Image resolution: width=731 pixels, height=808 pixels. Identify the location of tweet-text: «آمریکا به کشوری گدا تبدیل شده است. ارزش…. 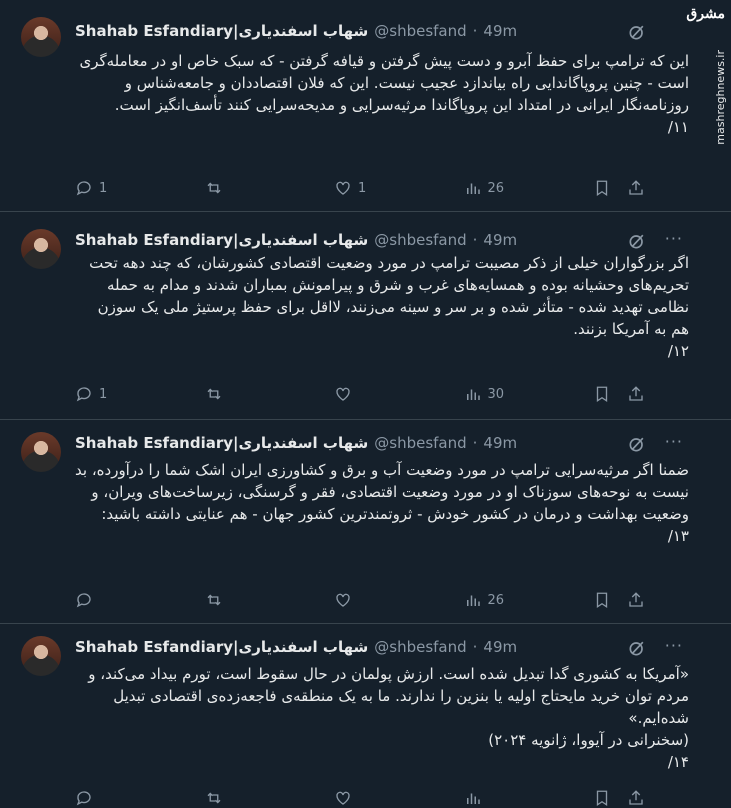
(388, 718).